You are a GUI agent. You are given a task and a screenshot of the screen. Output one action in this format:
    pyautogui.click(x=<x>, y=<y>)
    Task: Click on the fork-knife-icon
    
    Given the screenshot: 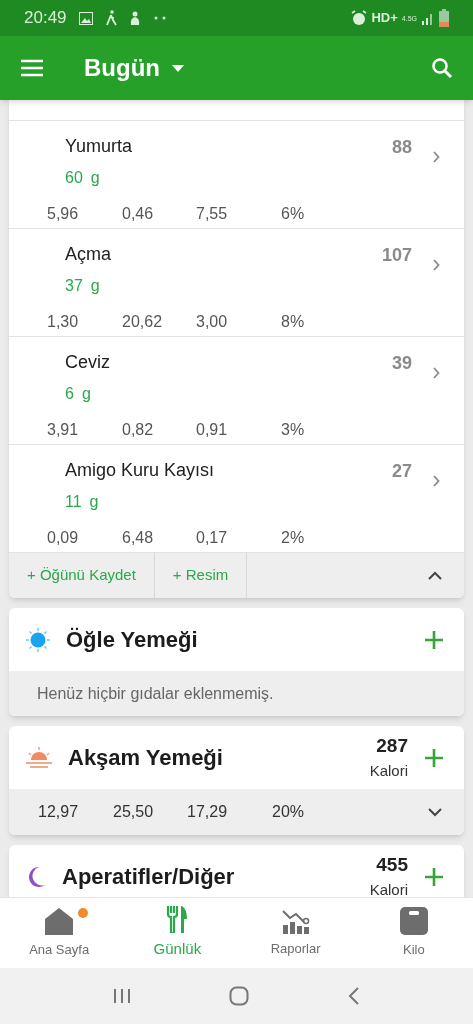 What is the action you would take?
    pyautogui.click(x=177, y=919)
    